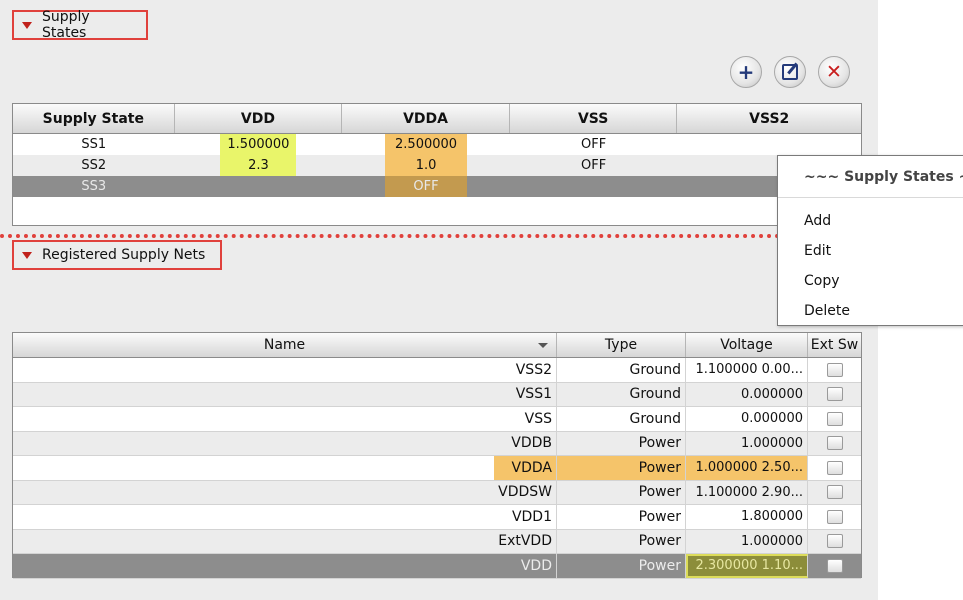 The width and height of the screenshot is (963, 600). What do you see at coordinates (426, 186) in the screenshot?
I see `vdda-cell: OFF` at bounding box center [426, 186].